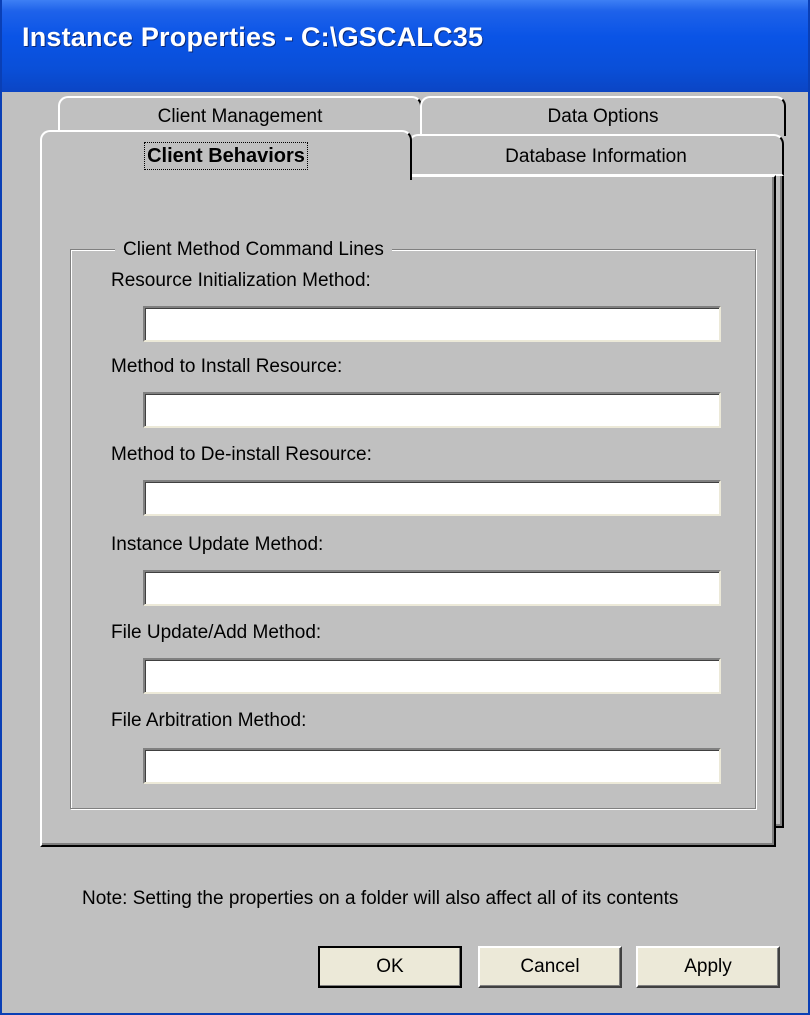 This screenshot has width=810, height=1015. Describe the element at coordinates (432, 498) in the screenshot. I see `deinstall-resource-input` at that location.